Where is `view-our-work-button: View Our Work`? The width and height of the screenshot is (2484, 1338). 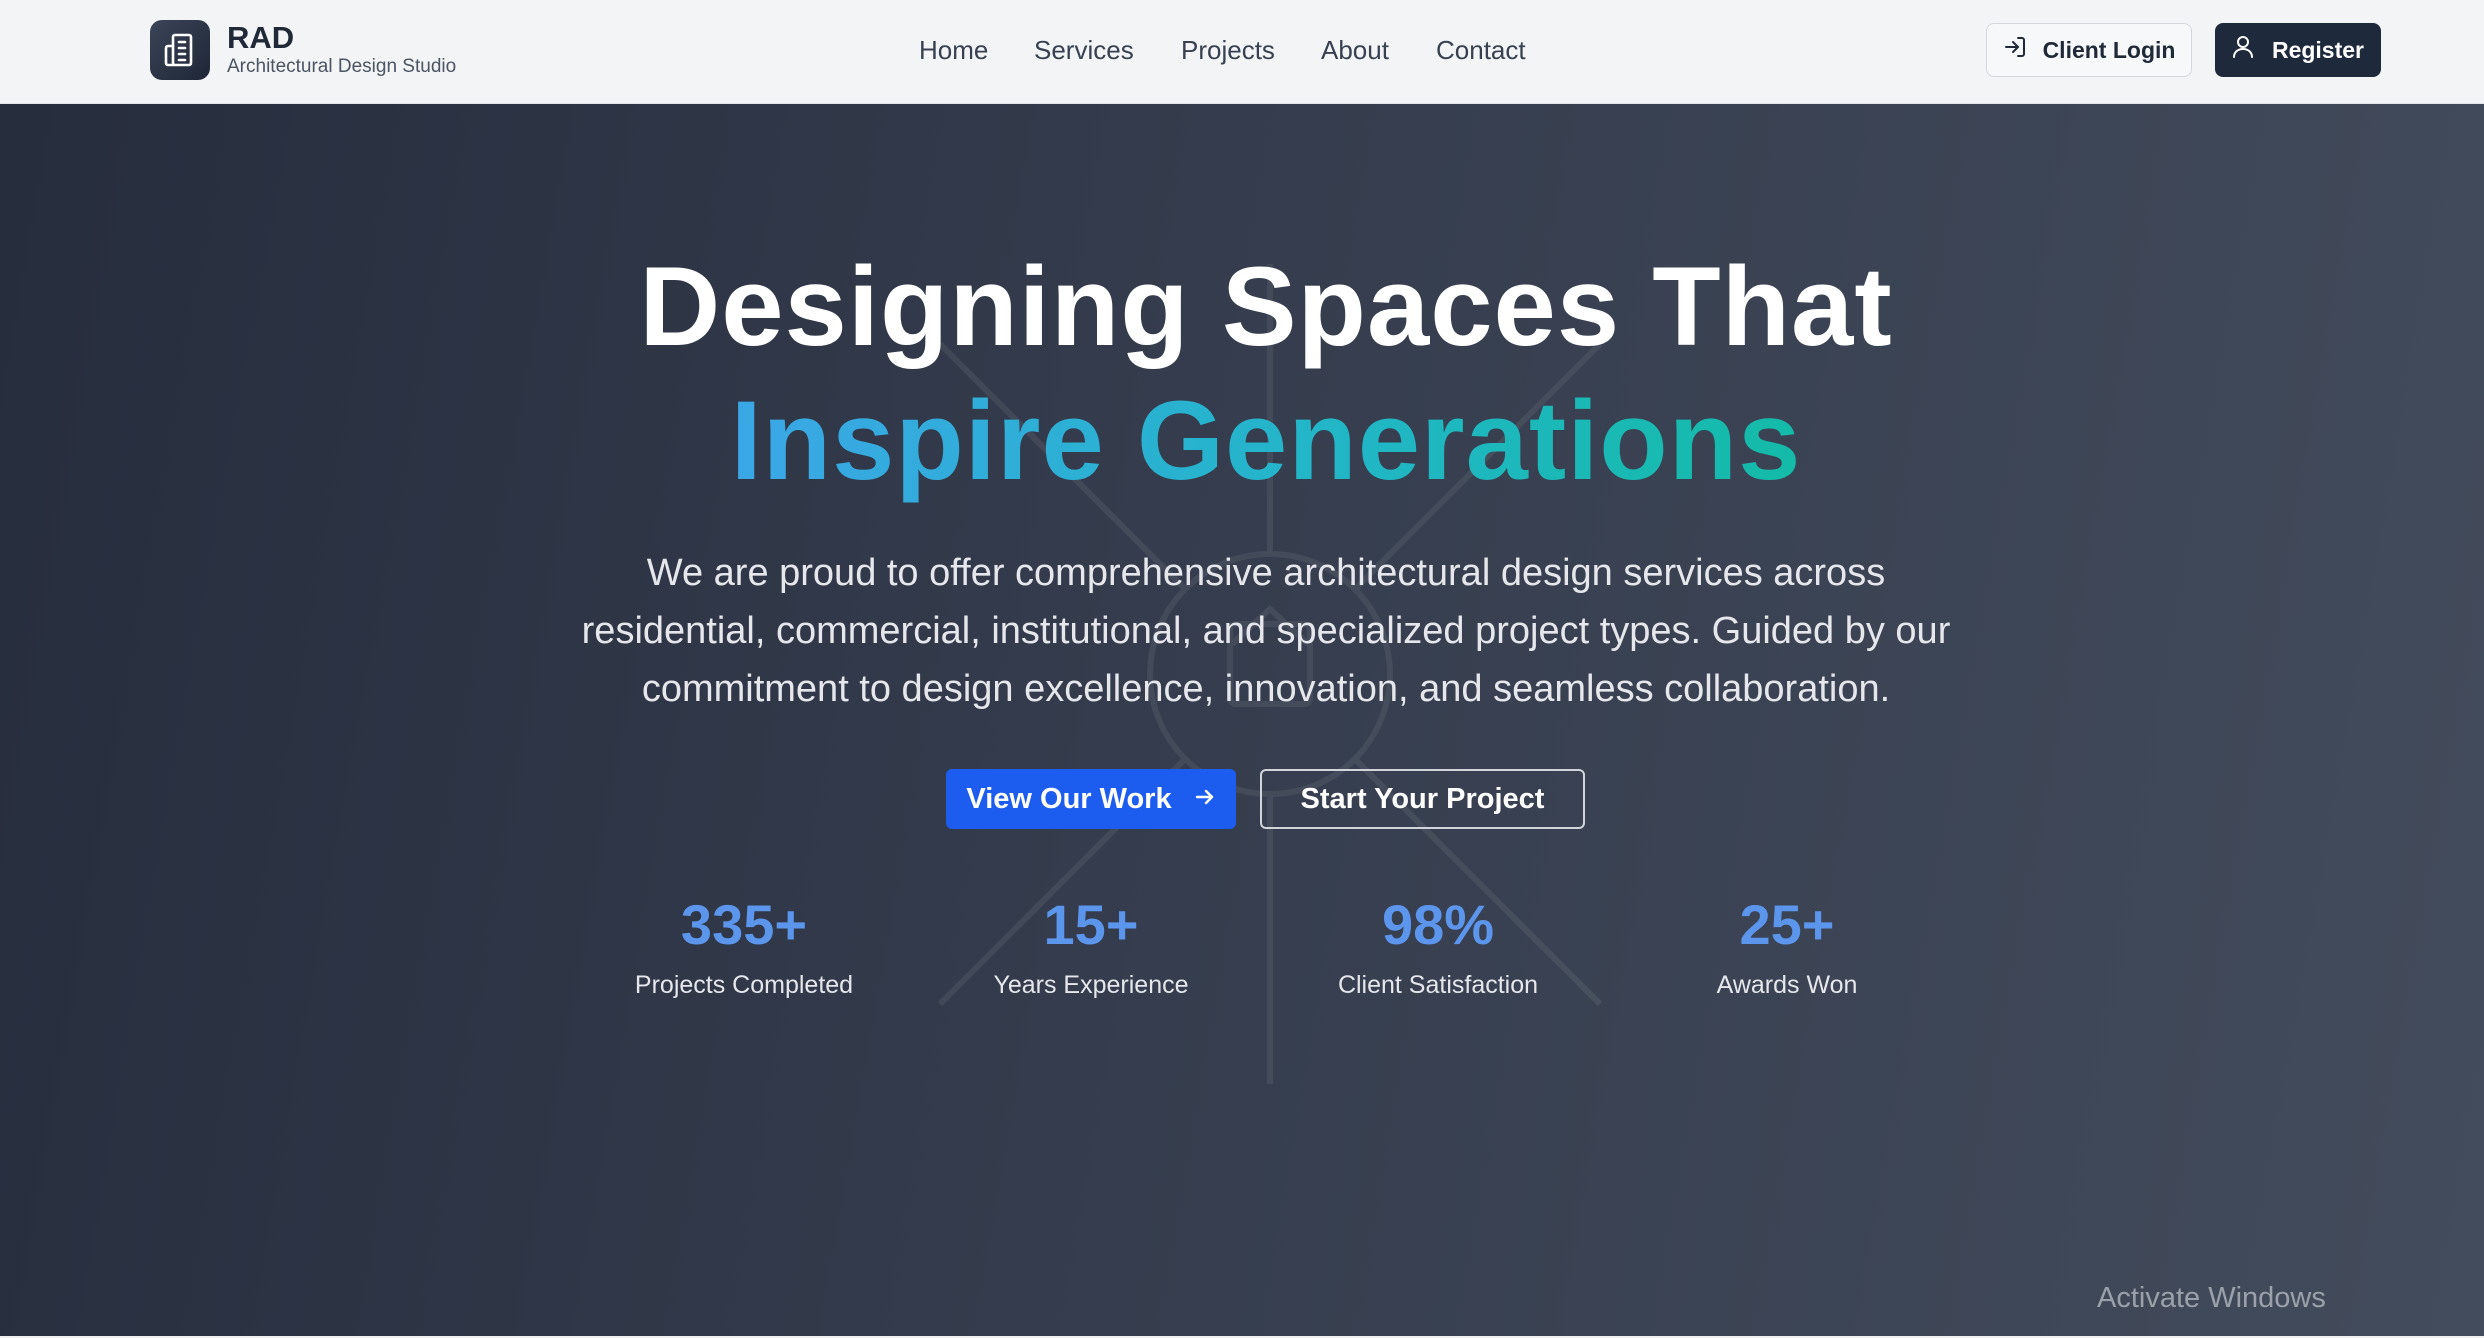 view-our-work-button: View Our Work is located at coordinates (1091, 799).